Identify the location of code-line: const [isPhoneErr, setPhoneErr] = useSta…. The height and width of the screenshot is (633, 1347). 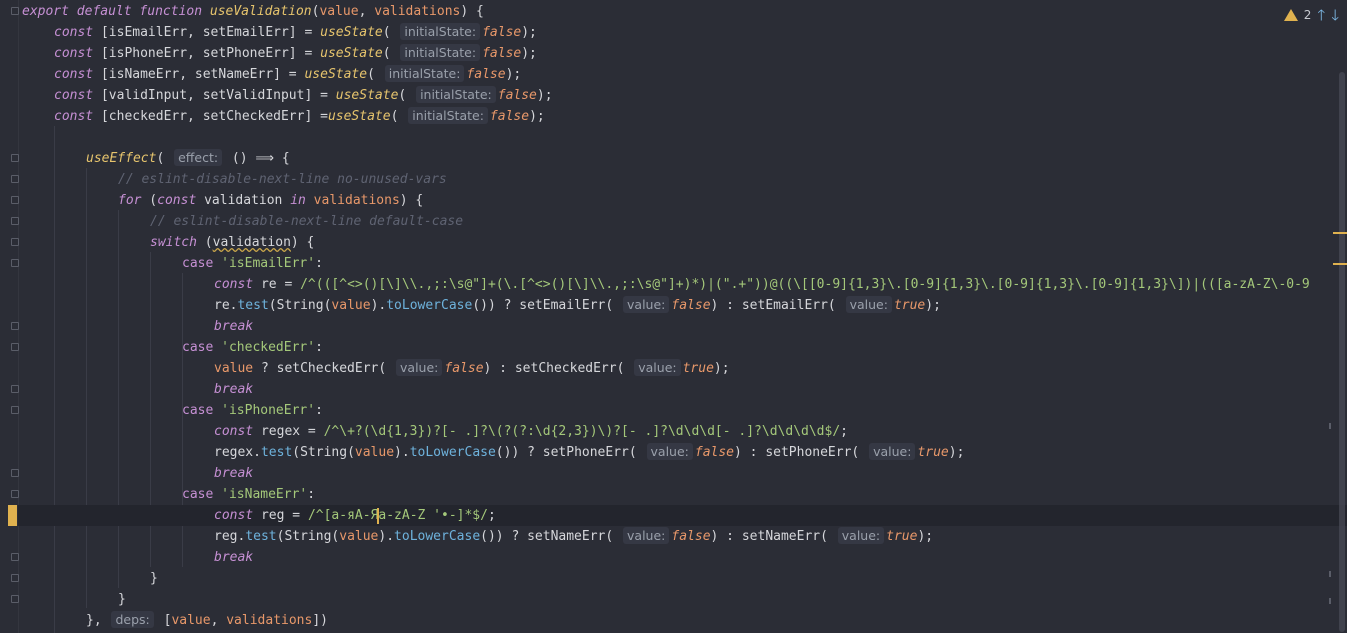
(682, 53).